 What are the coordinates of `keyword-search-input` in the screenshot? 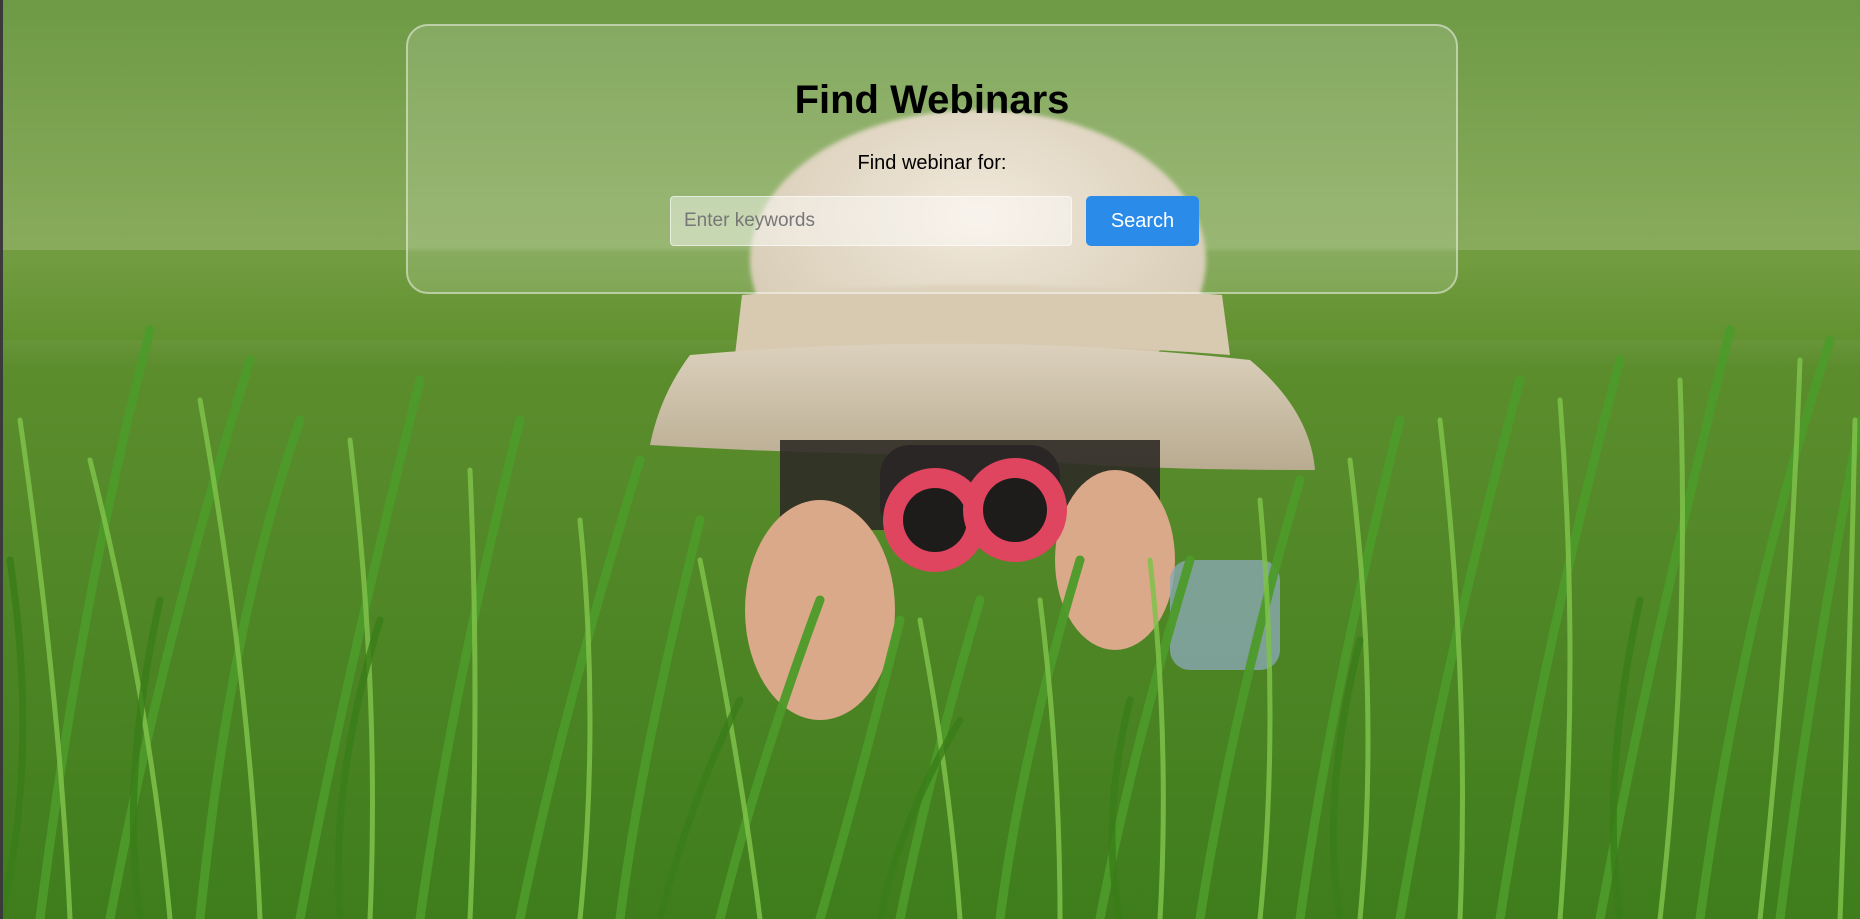 It's located at (871, 221).